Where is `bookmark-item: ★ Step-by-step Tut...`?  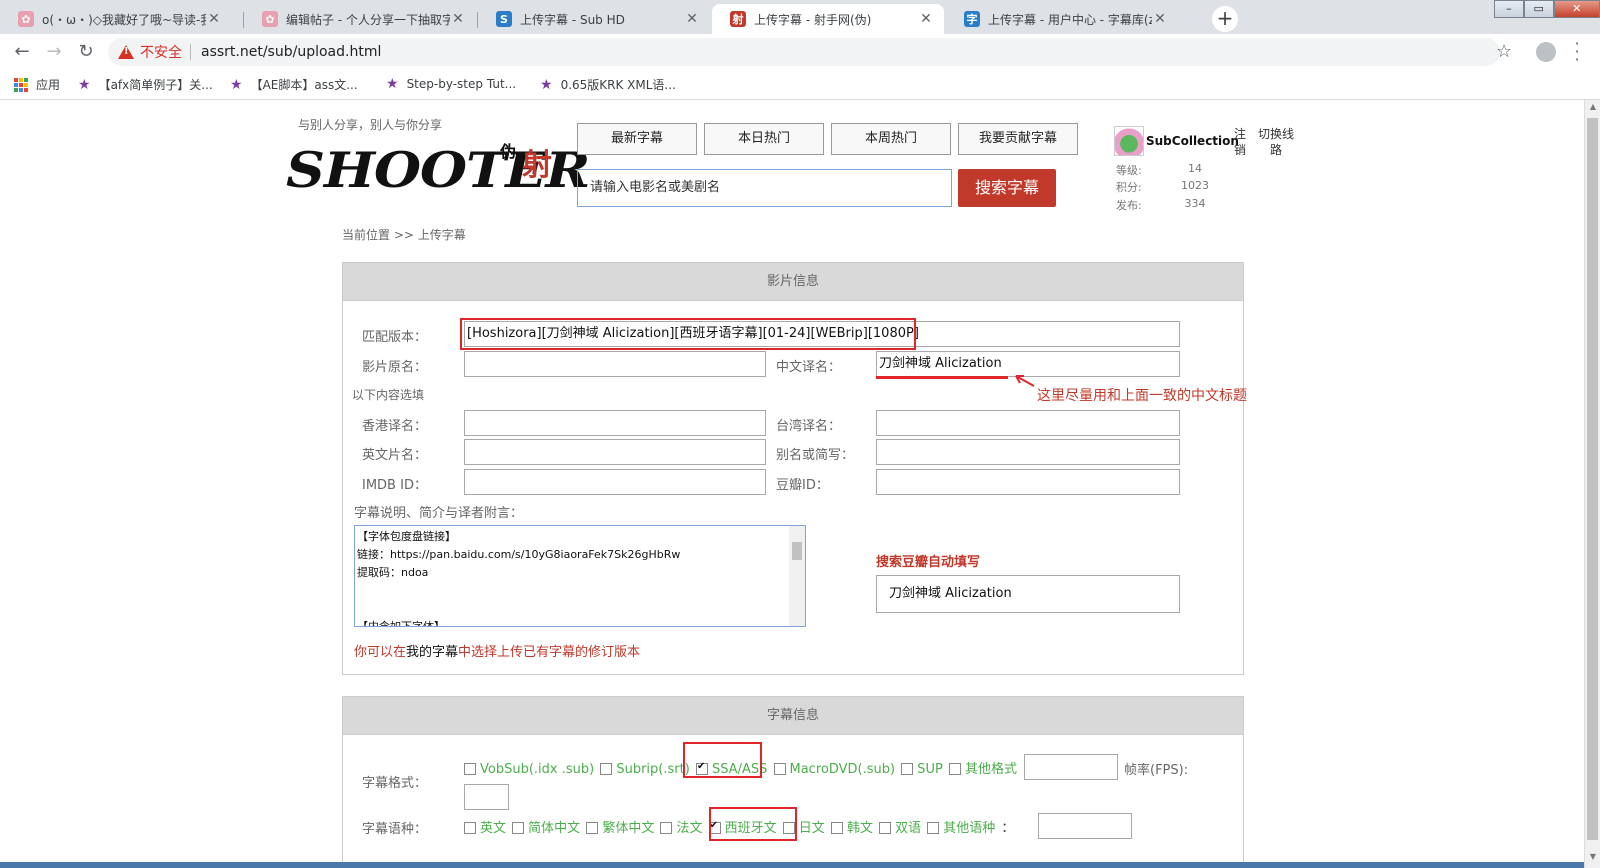
bookmark-item: ★ Step-by-step Tut... is located at coordinates (451, 84).